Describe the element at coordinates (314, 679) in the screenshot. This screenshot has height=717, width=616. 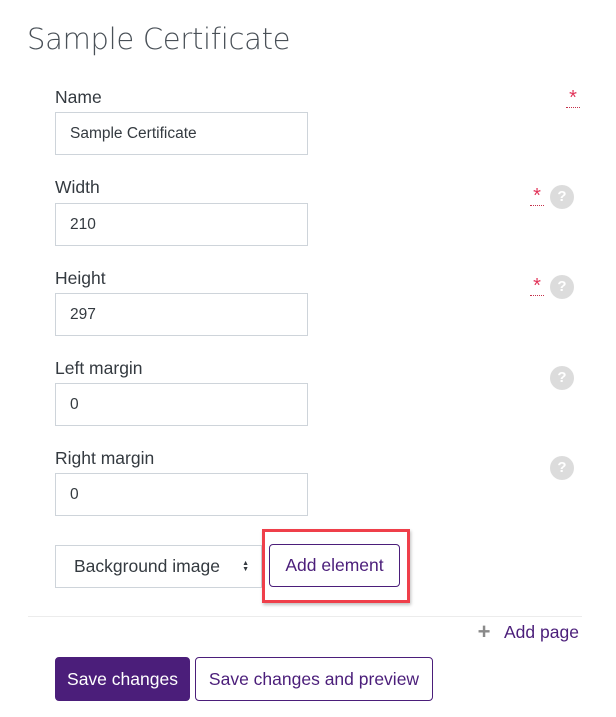
I see `save-and-preview-button: Save changes and preview` at that location.